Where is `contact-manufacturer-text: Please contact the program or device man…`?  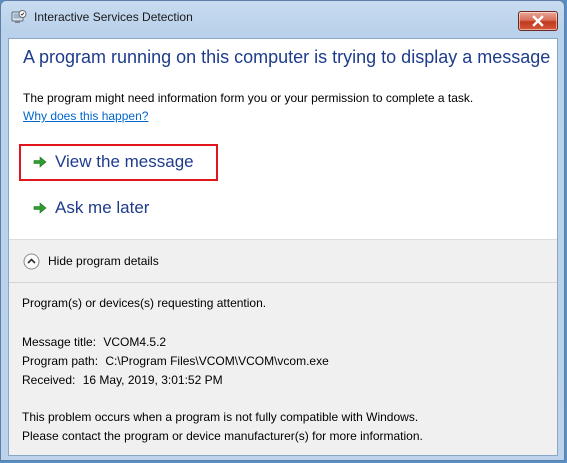
contact-manufacturer-text: Please contact the program or device man… is located at coordinates (222, 436).